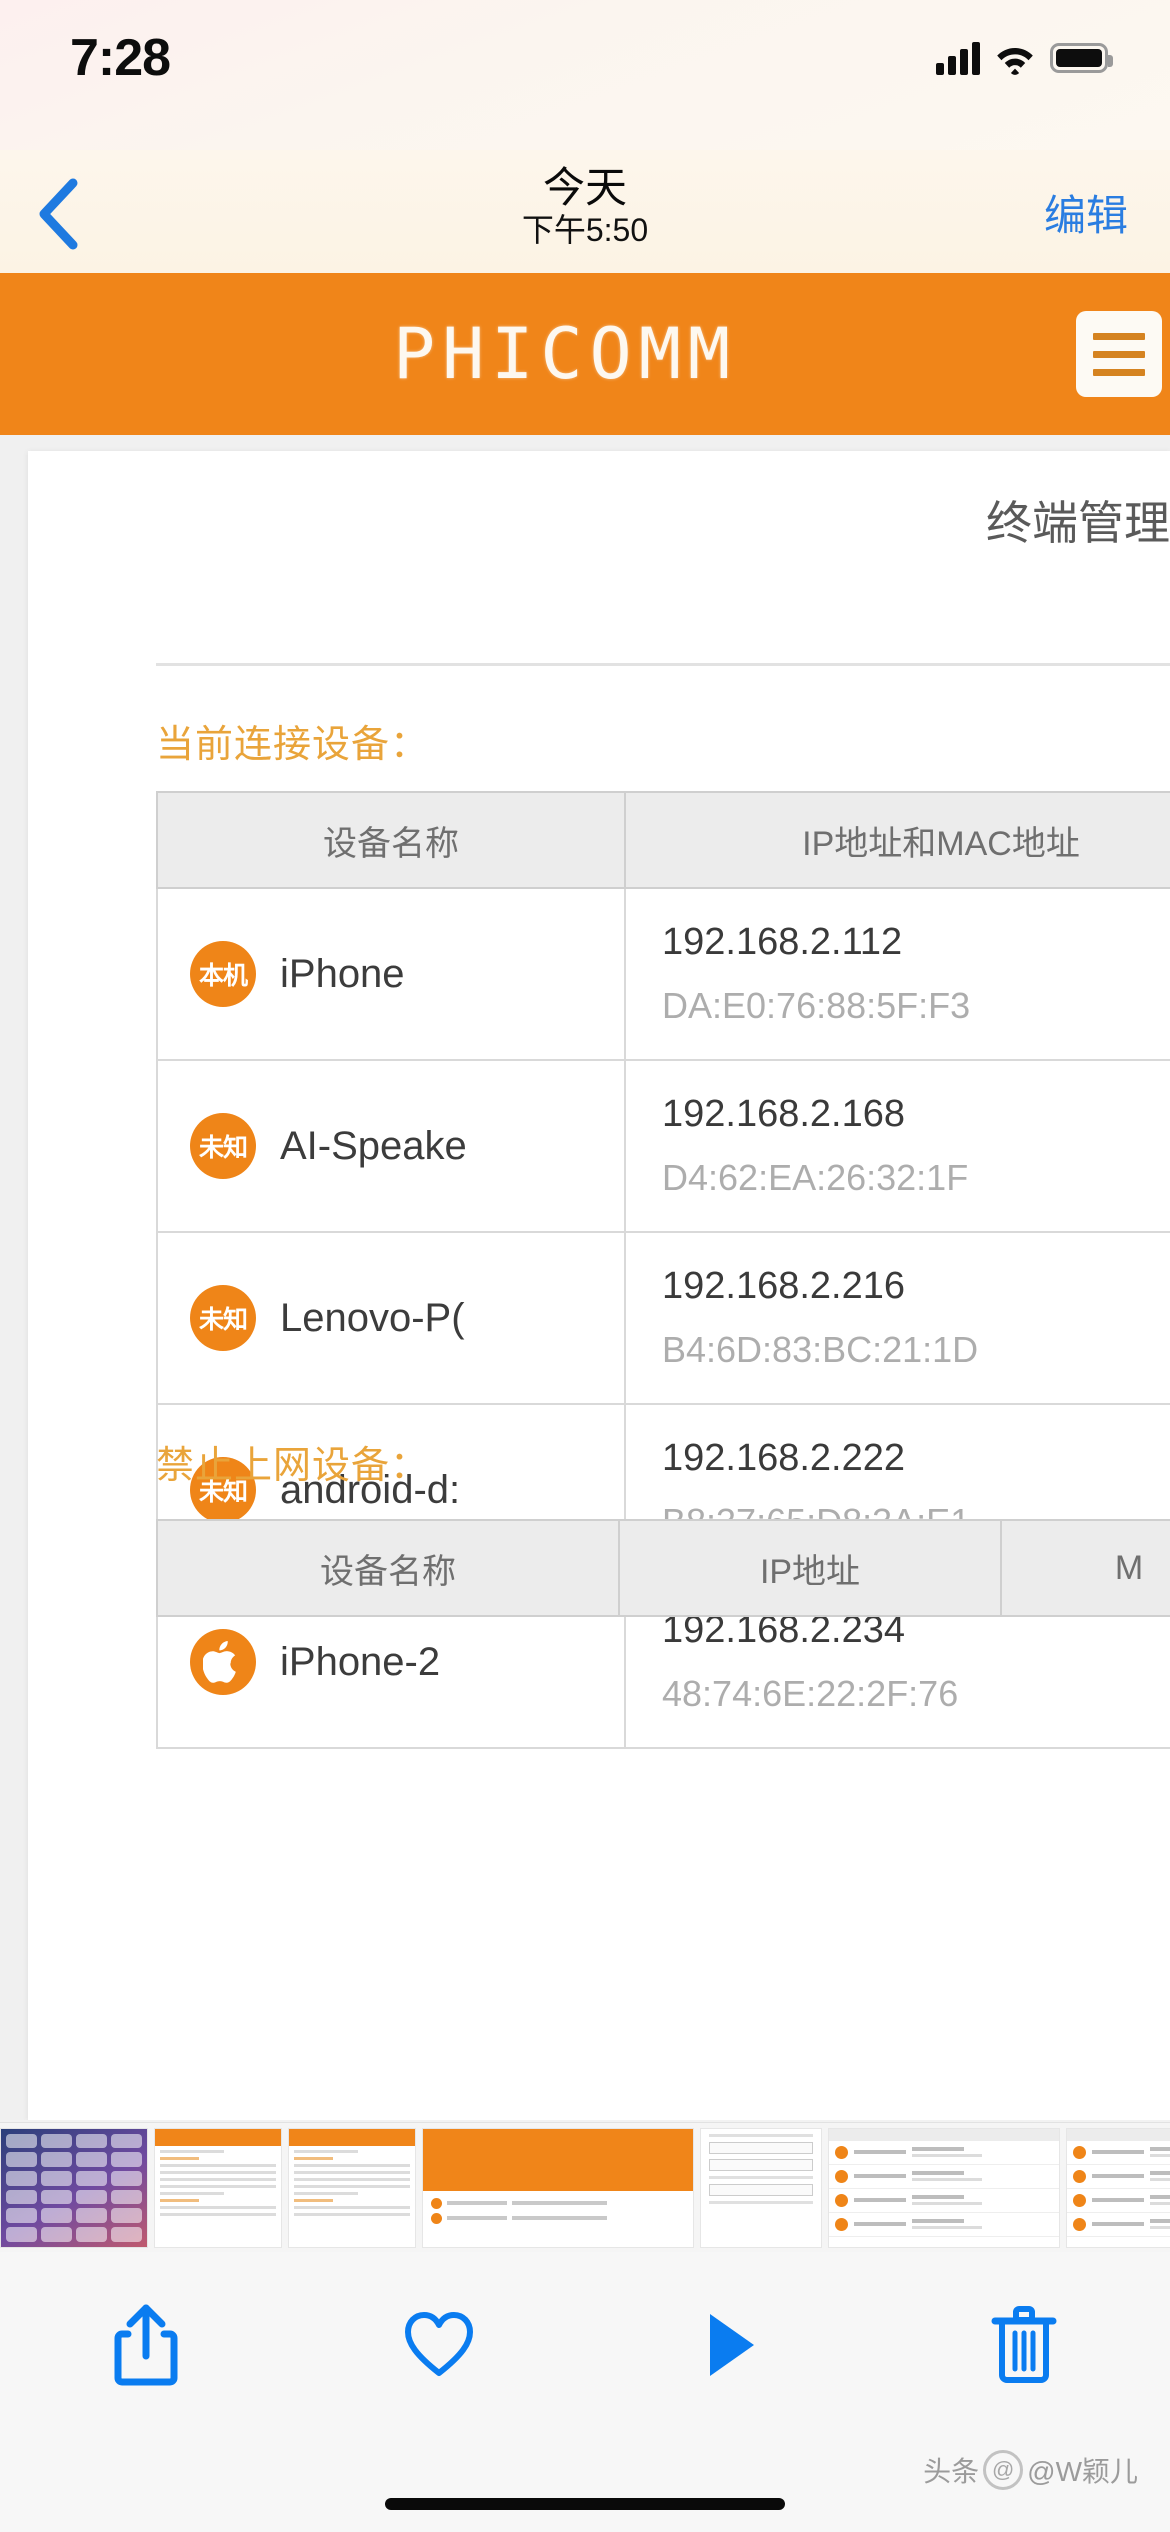 This screenshot has height=2532, width=1170. I want to click on heart-icon, so click(439, 2347).